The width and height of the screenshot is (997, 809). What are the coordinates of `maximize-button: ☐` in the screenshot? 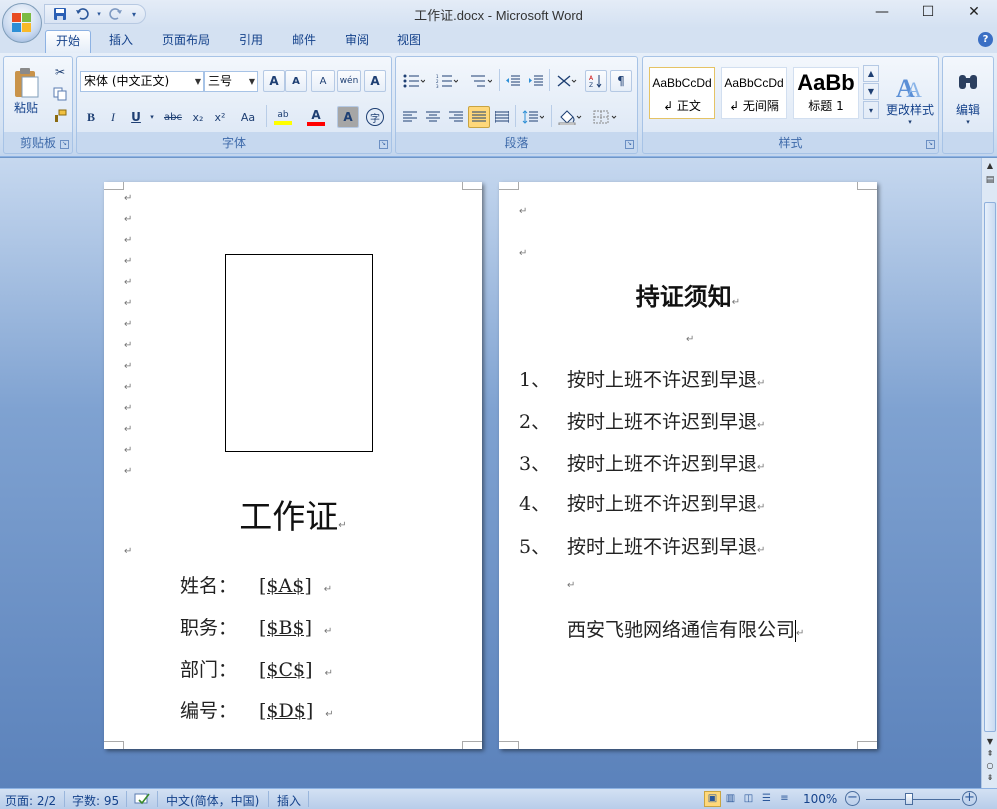 It's located at (928, 12).